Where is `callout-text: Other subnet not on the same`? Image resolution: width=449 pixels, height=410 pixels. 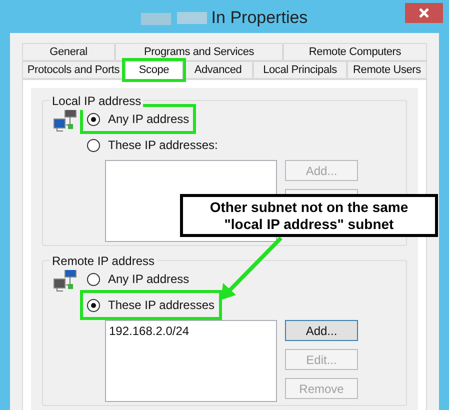
callout-text: Other subnet not on the same is located at coordinates (309, 207).